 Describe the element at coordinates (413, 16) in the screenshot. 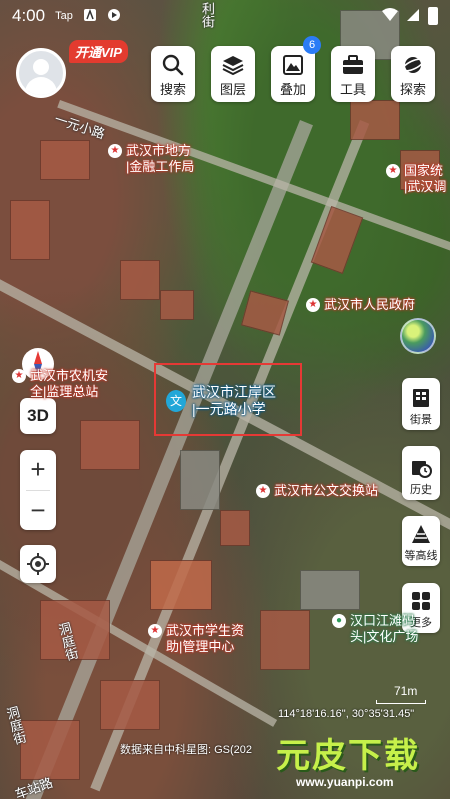

I see `signal-icon` at that location.